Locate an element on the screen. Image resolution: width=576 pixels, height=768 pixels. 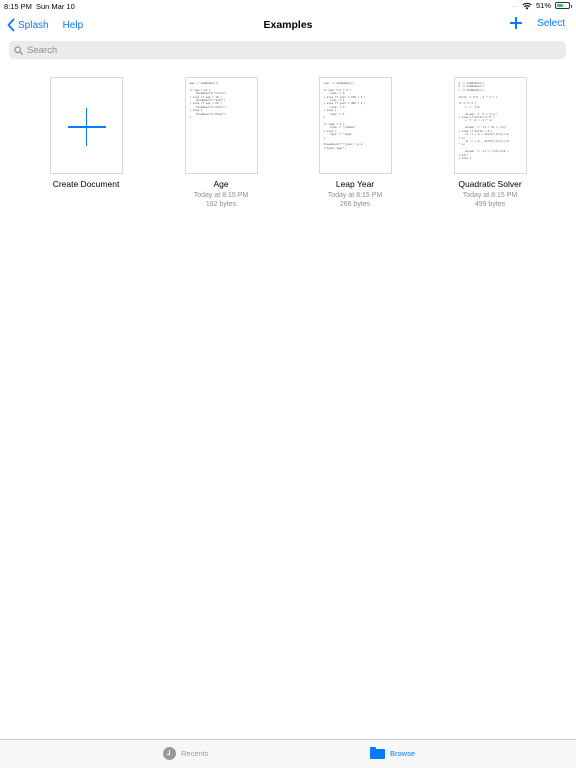
document-size: 499 bytes is located at coordinates (490, 204).